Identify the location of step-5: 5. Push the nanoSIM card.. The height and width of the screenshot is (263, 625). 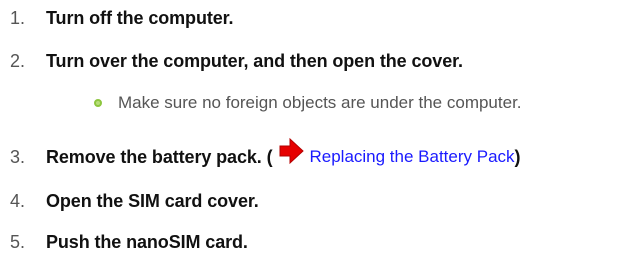
(129, 242).